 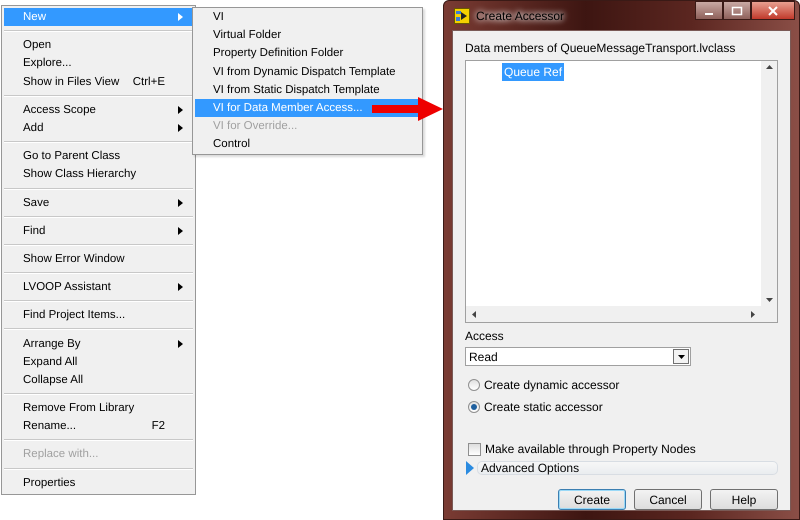 I want to click on scroll-right-icon, so click(x=753, y=314).